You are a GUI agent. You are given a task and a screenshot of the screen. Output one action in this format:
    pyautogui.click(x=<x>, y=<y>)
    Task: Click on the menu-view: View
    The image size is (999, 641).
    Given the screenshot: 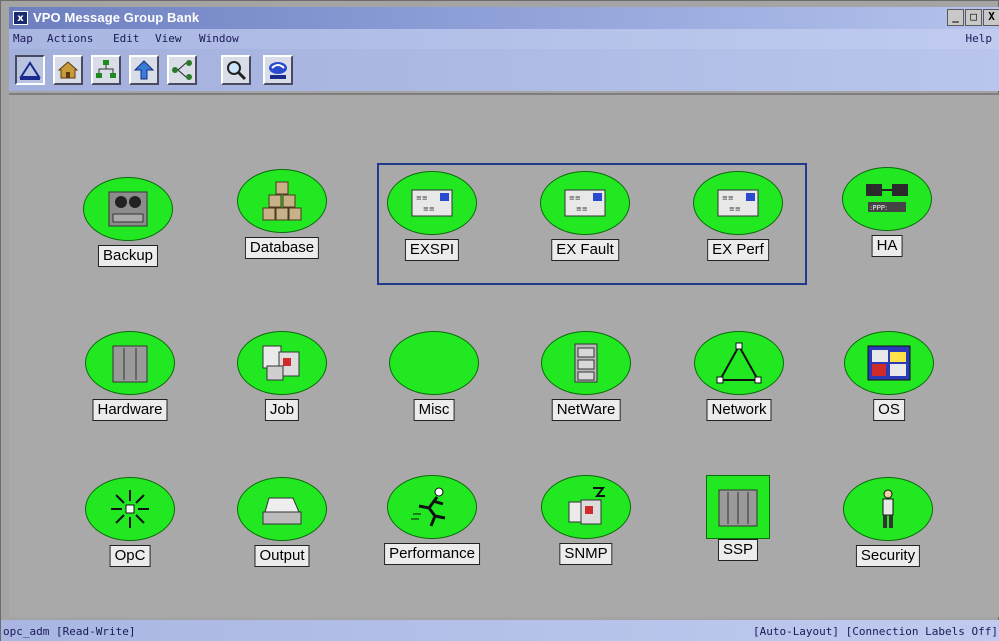 What is the action you would take?
    pyautogui.click(x=168, y=38)
    